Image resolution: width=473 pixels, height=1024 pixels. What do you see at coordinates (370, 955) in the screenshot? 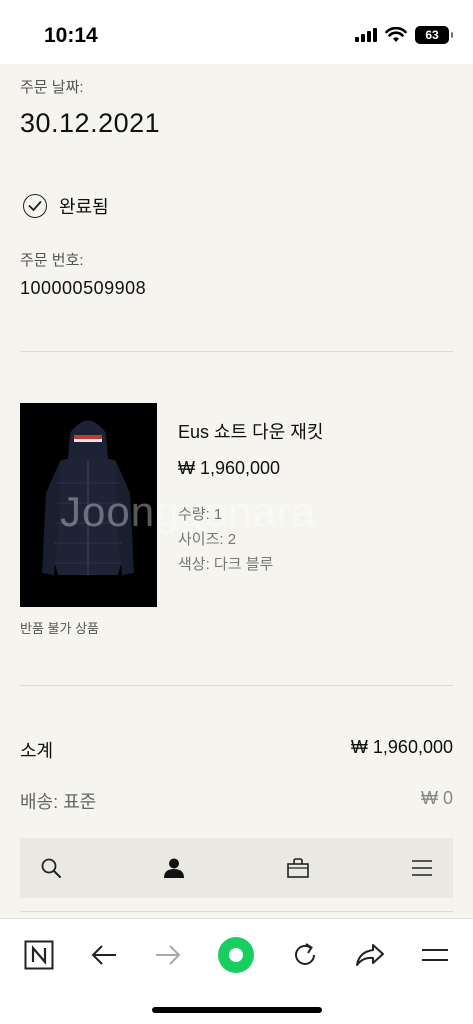
I see `share-icon` at bounding box center [370, 955].